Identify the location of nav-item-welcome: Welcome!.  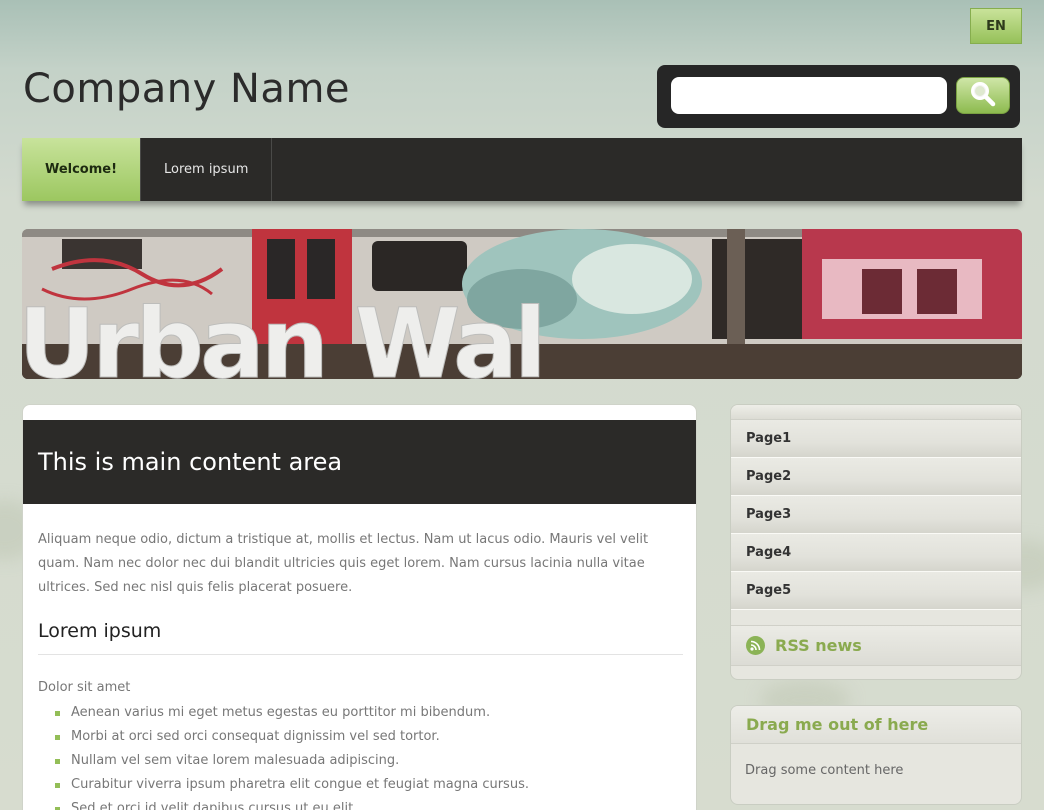
(81, 169).